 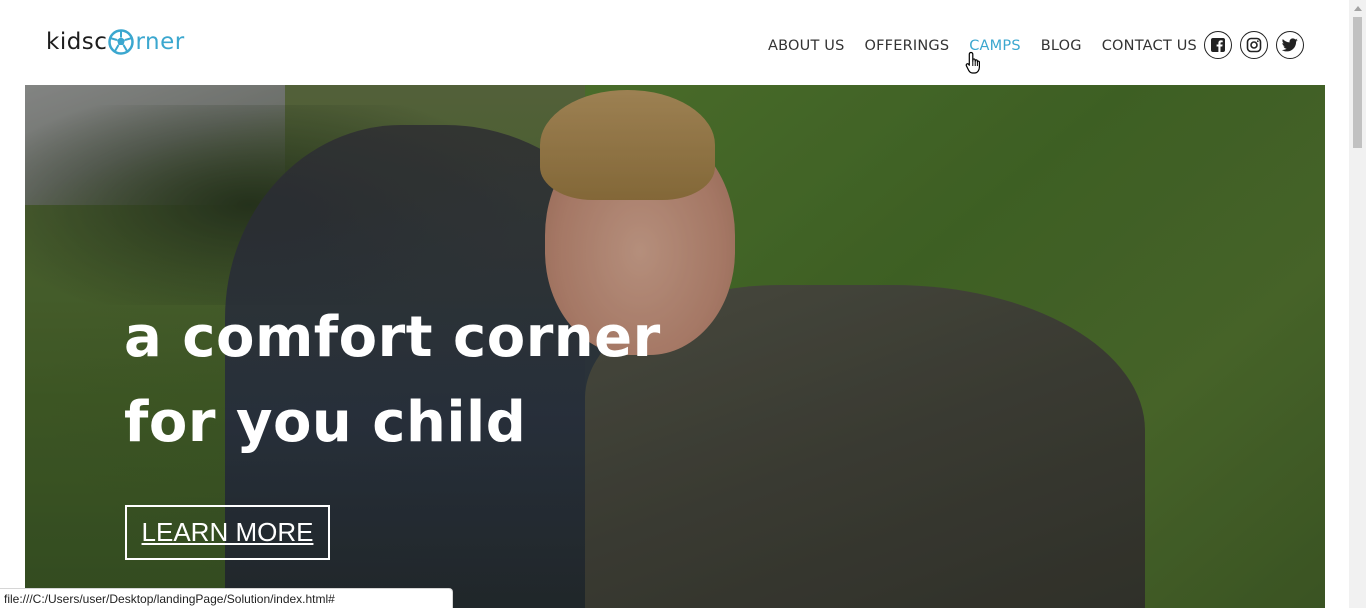 I want to click on twitter-link, so click(x=1290, y=45).